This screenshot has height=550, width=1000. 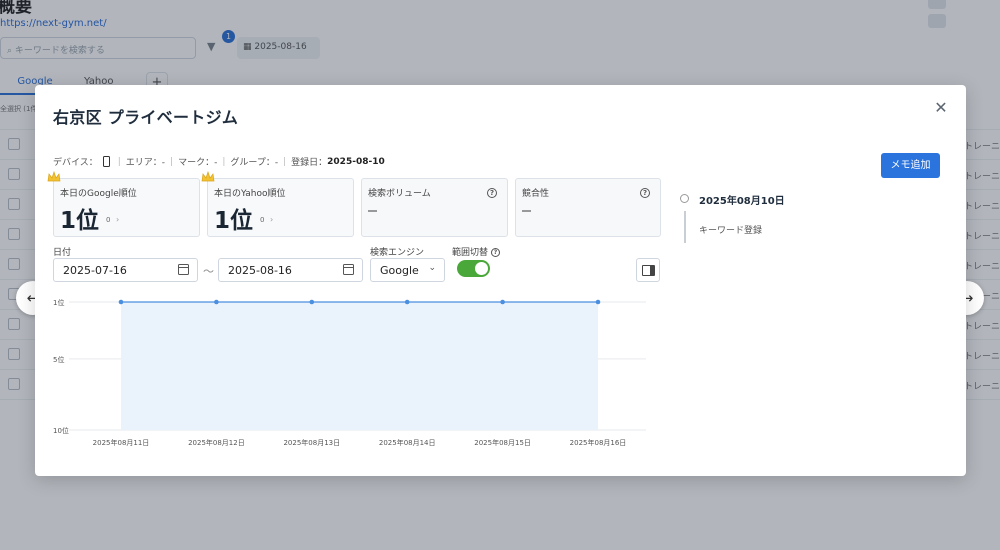 What do you see at coordinates (731, 231) in the screenshot?
I see `timeline-event: キーワード登録` at bounding box center [731, 231].